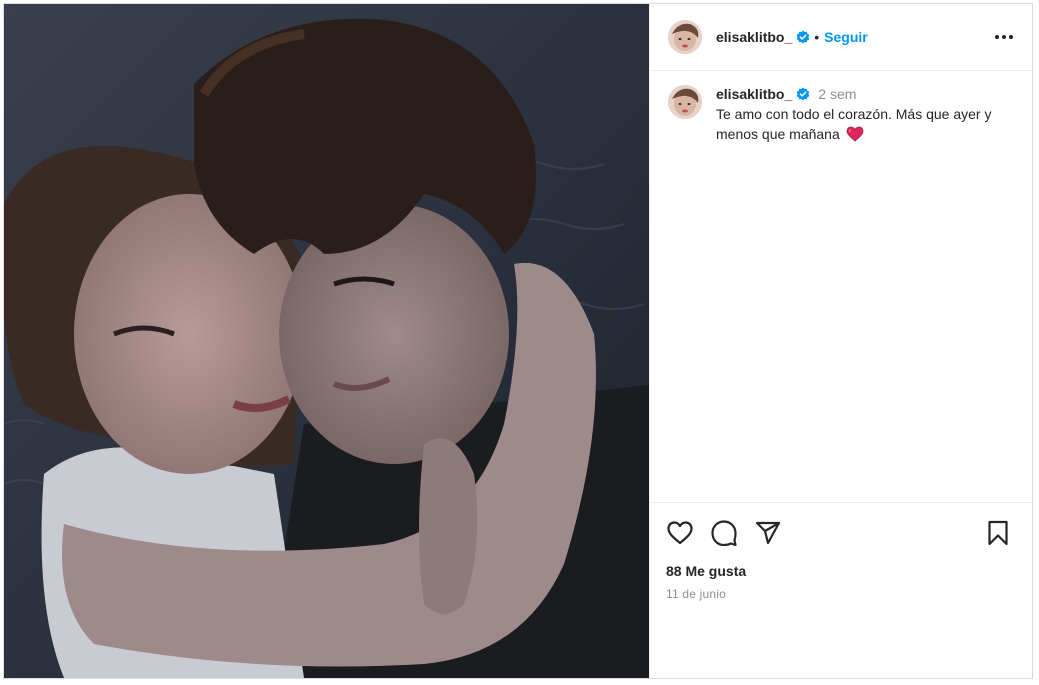 The width and height of the screenshot is (1039, 685). Describe the element at coordinates (768, 533) in the screenshot. I see `share-icon` at that location.